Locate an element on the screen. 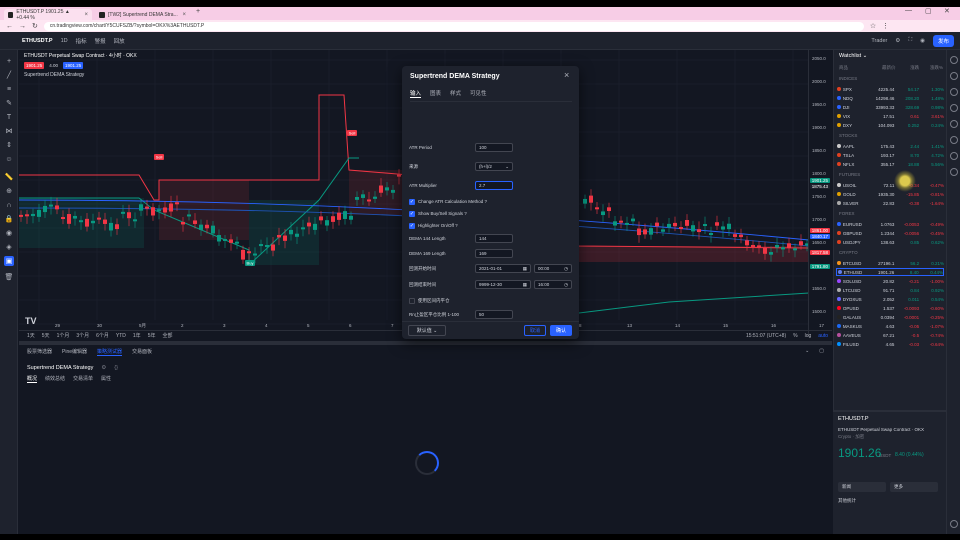 Image resolution: width=960 pixels, height=540 pixels. emoji-icon: ☺ is located at coordinates (9, 159).